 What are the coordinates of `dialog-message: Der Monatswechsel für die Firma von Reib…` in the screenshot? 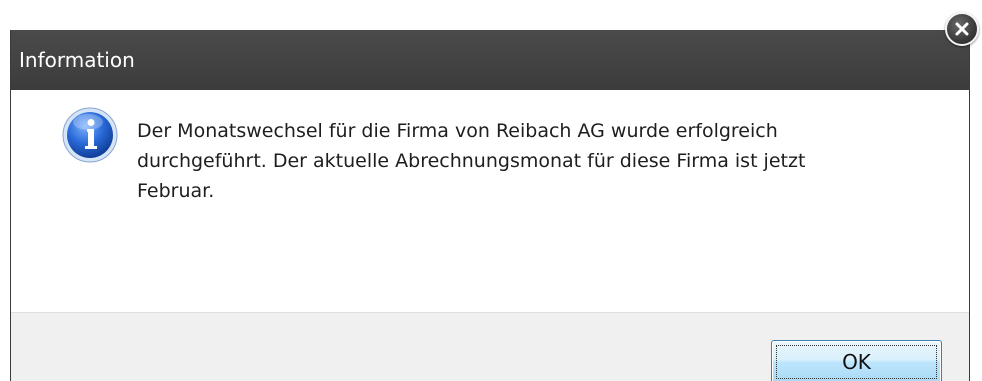 It's located at (471, 161).